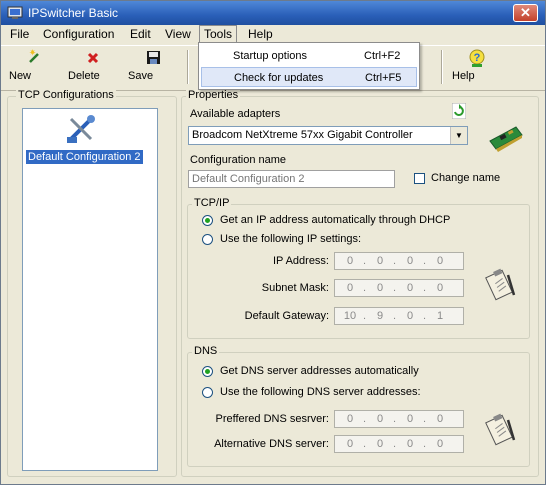 Image resolution: width=546 pixels, height=485 pixels. Describe the element at coordinates (207, 371) in the screenshot. I see `dns-auto-radio` at that location.